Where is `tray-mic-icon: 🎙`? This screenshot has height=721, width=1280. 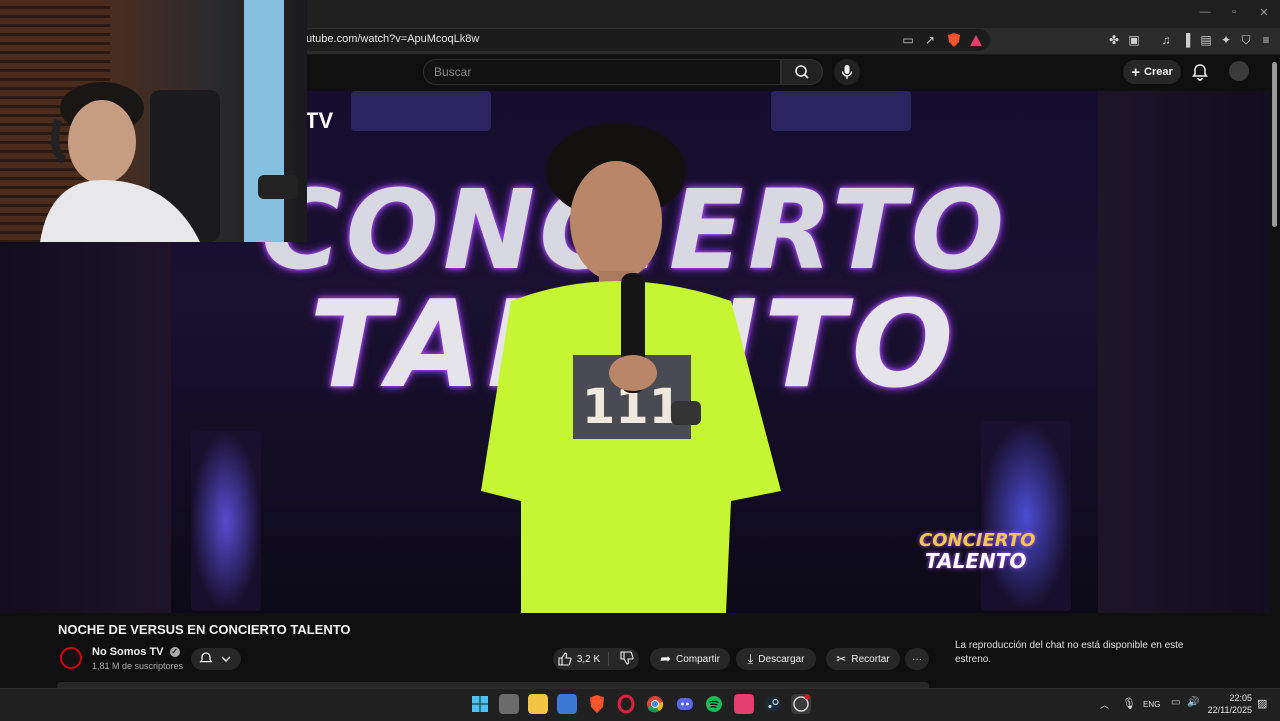
tray-mic-icon: 🎙 is located at coordinates (1129, 703).